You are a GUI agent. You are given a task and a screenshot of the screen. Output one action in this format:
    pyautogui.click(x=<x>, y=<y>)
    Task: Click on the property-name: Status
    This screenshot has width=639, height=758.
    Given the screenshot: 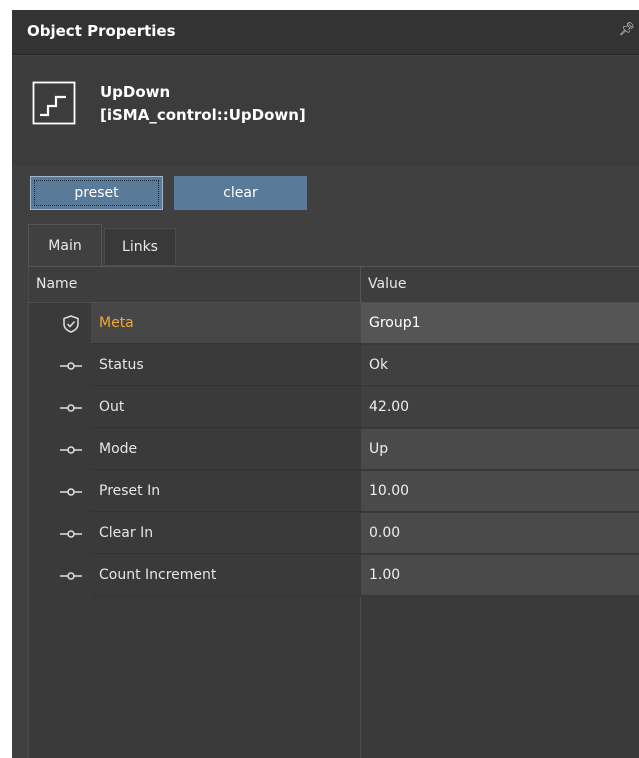 What is the action you would take?
    pyautogui.click(x=226, y=365)
    